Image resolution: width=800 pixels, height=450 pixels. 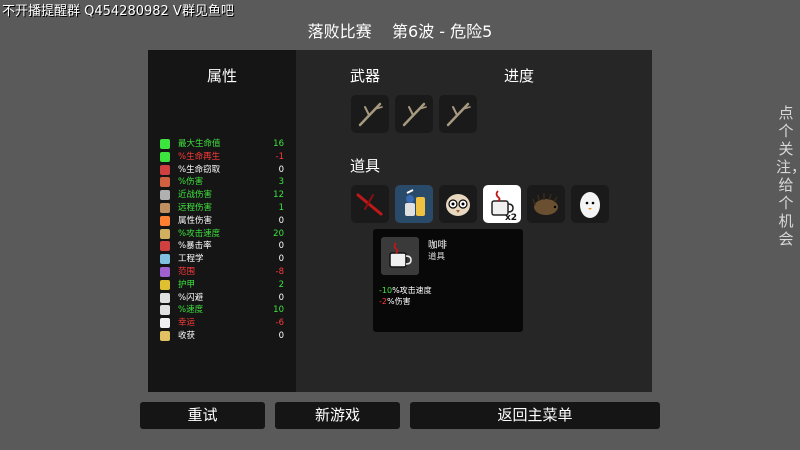 I want to click on stat-value: -6, so click(x=279, y=323).